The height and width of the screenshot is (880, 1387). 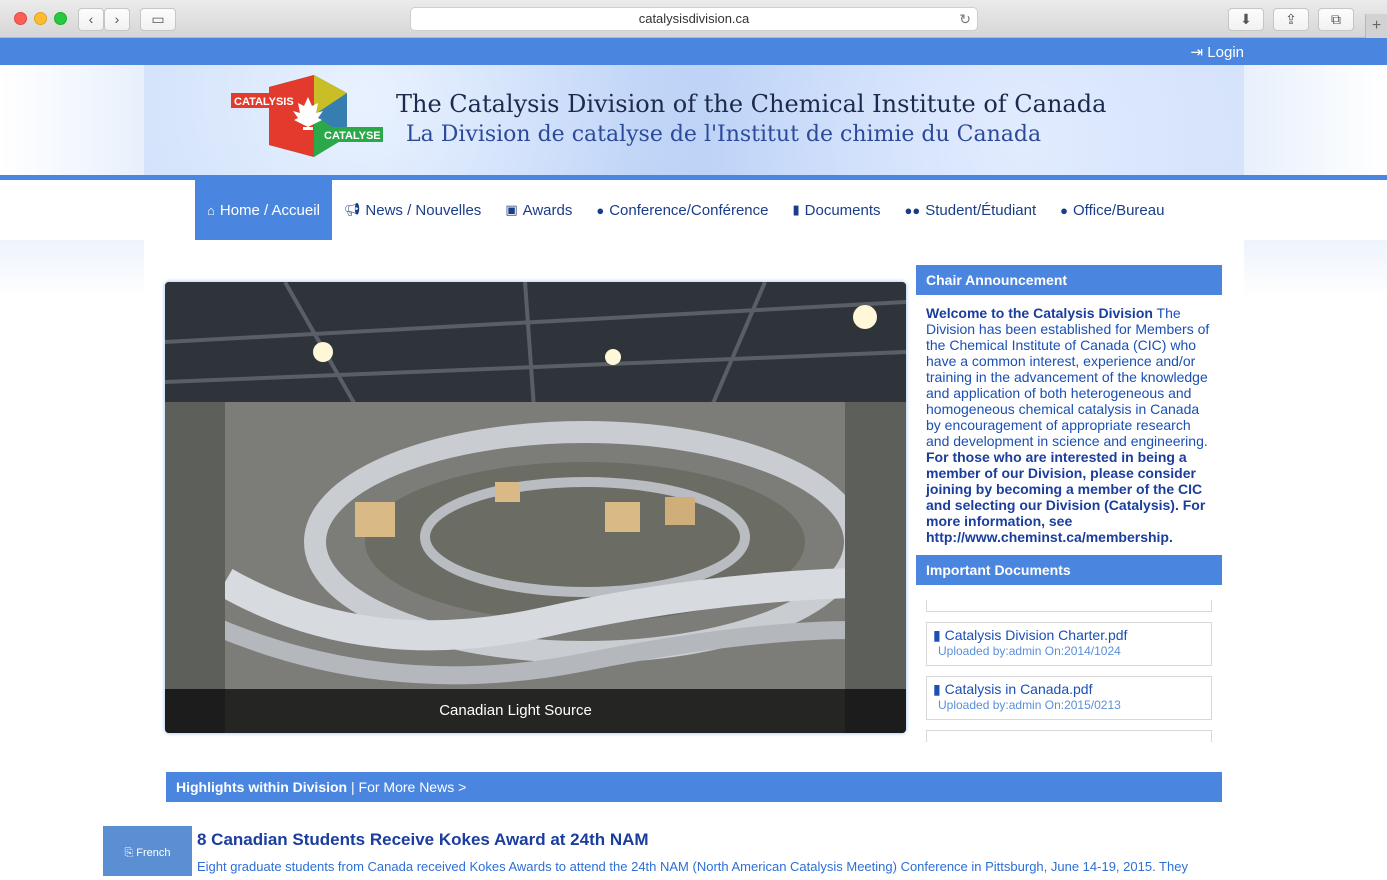 What do you see at coordinates (1069, 736) in the screenshot?
I see `documents-list-bottom-edge` at bounding box center [1069, 736].